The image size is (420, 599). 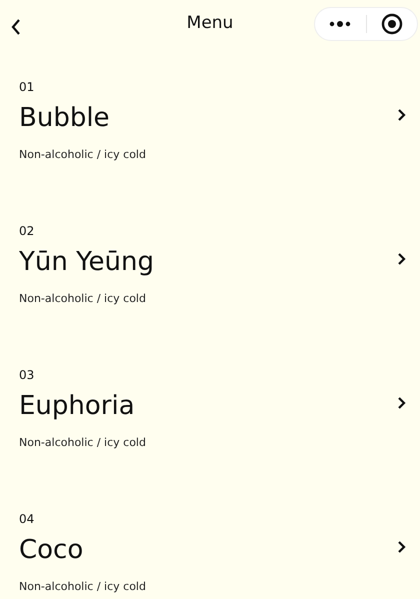 What do you see at coordinates (27, 231) in the screenshot?
I see `item-number: 02` at bounding box center [27, 231].